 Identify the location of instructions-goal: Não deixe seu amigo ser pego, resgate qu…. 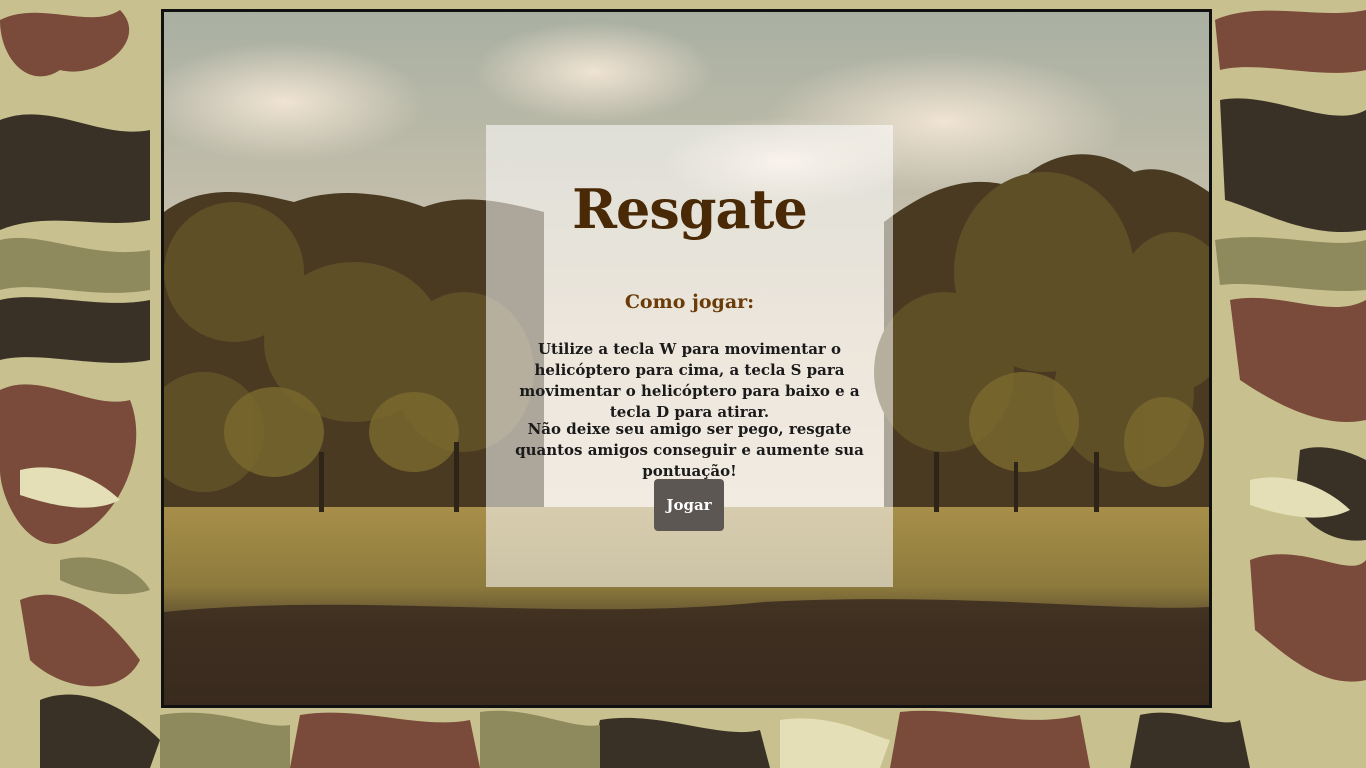
(689, 450).